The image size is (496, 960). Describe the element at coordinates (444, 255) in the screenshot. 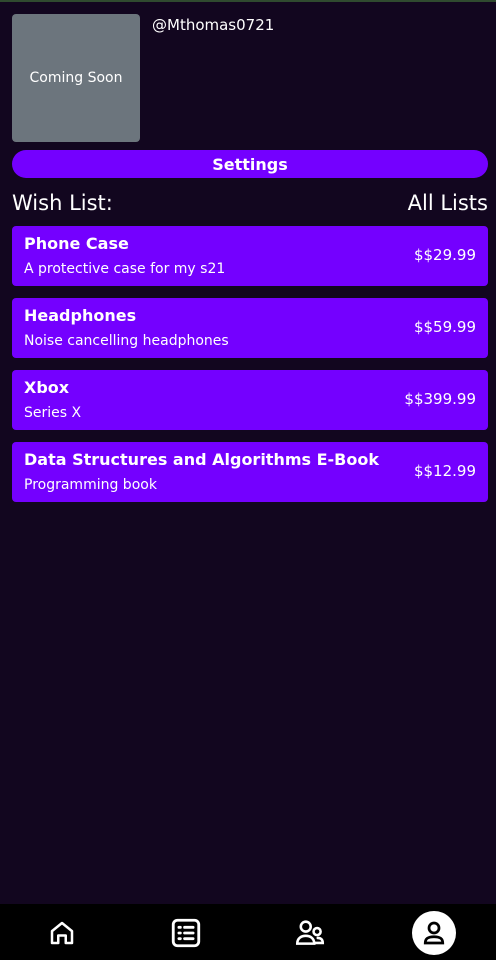

I see `item-price: $$29.99` at that location.